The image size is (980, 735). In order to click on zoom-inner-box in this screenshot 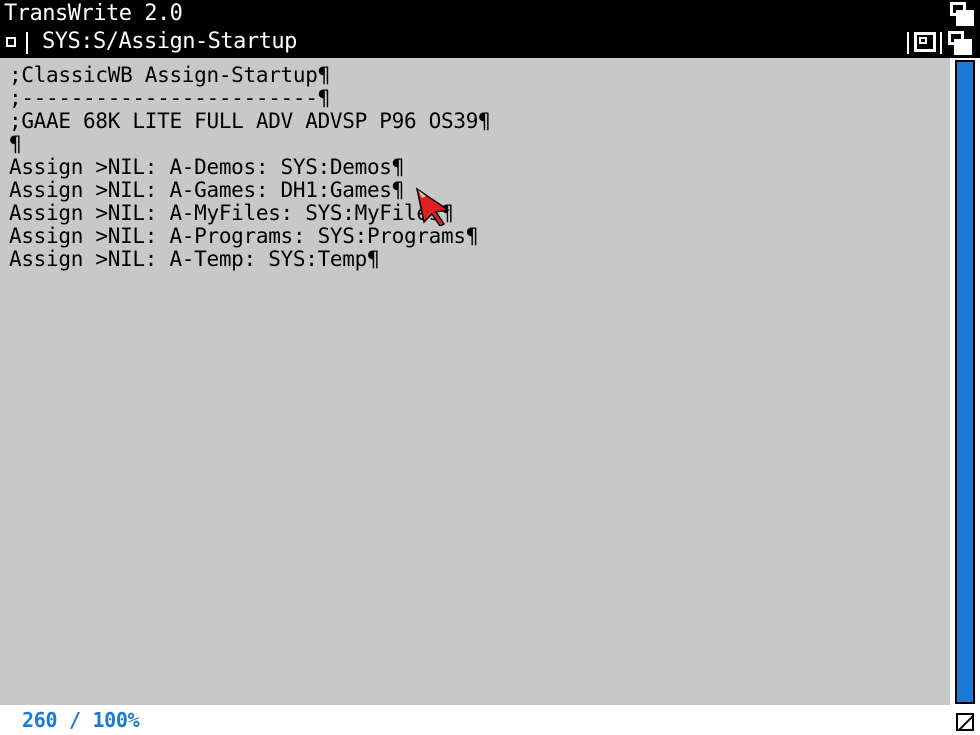, I will do `click(923, 40)`.